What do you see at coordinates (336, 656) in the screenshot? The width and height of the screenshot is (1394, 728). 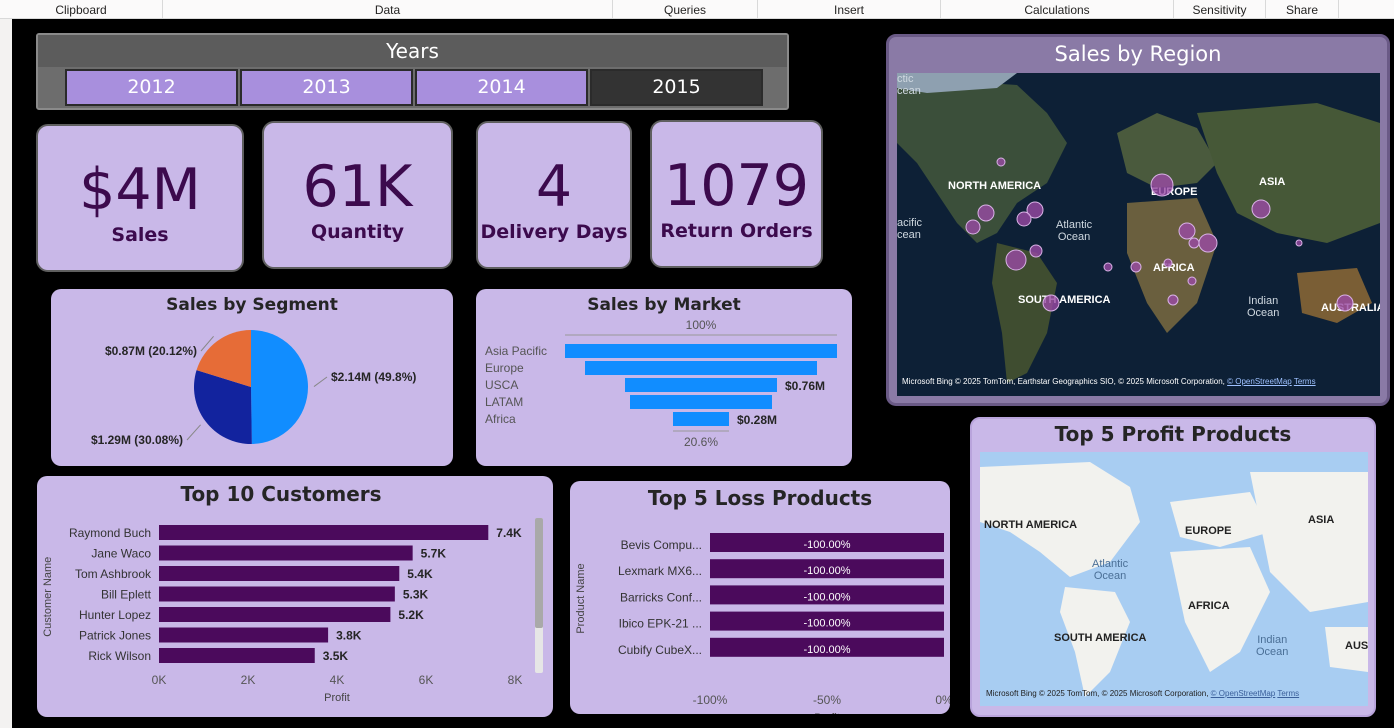 I see `bar-data-label: 3.5K` at bounding box center [336, 656].